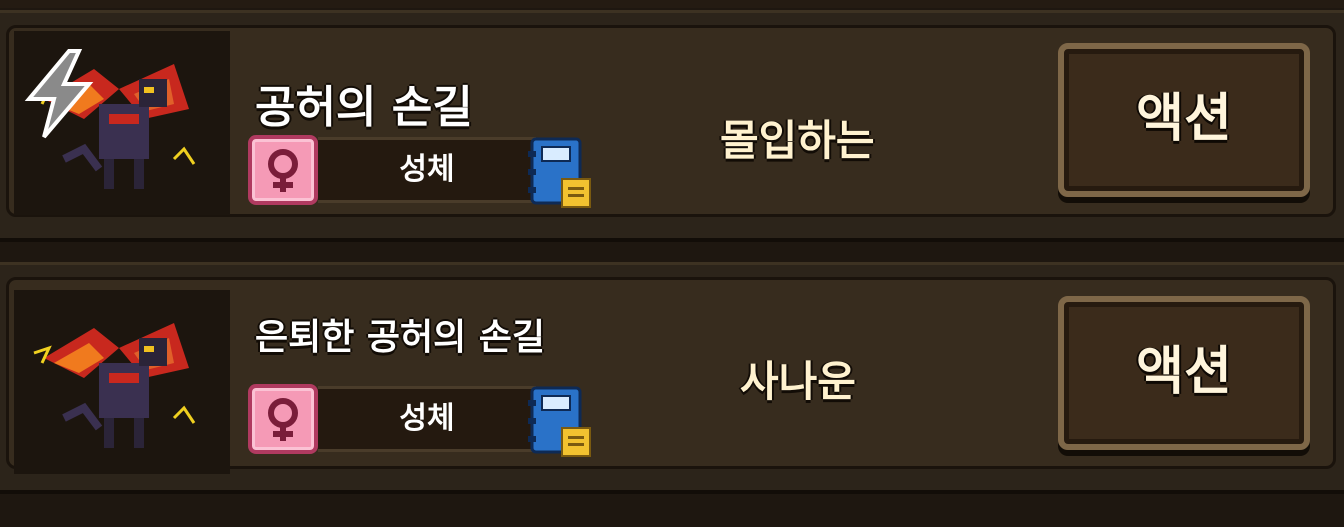 This screenshot has width=1344, height=527. Describe the element at coordinates (400, 337) in the screenshot. I see `monster-name: 은퇴한 공허의 손길` at that location.